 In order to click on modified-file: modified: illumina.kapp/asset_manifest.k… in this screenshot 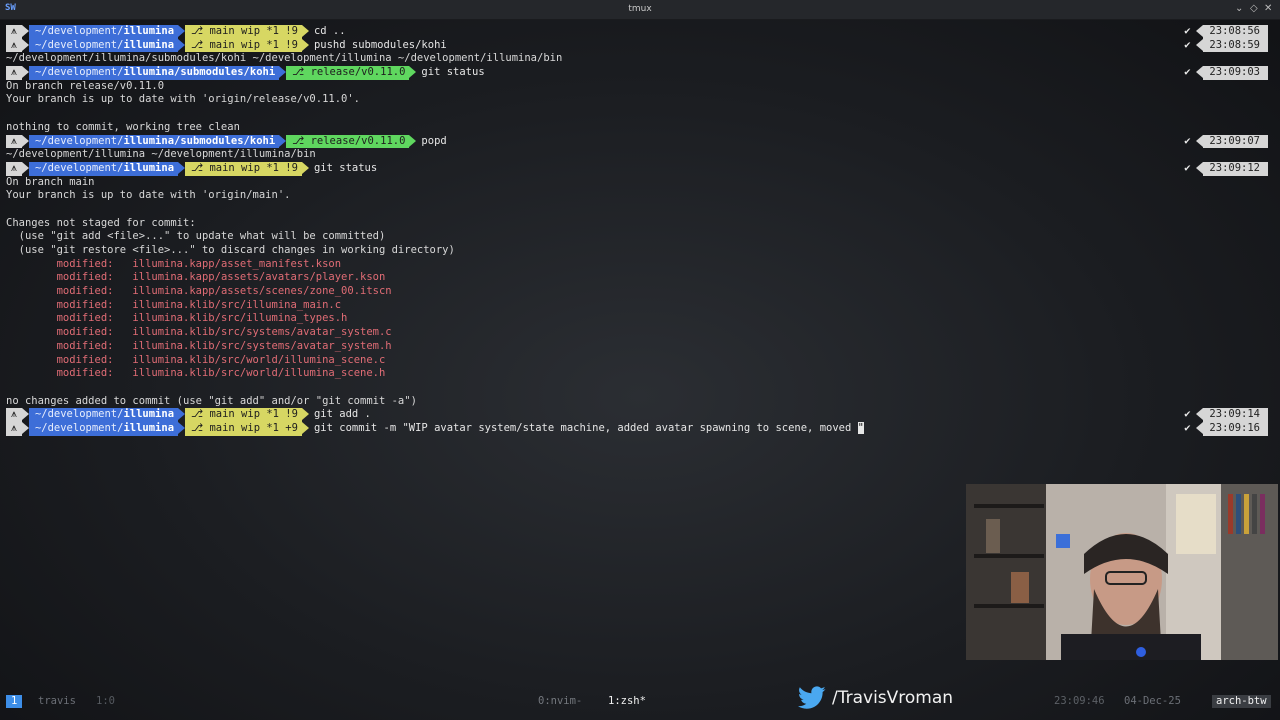, I will do `click(174, 263)`.